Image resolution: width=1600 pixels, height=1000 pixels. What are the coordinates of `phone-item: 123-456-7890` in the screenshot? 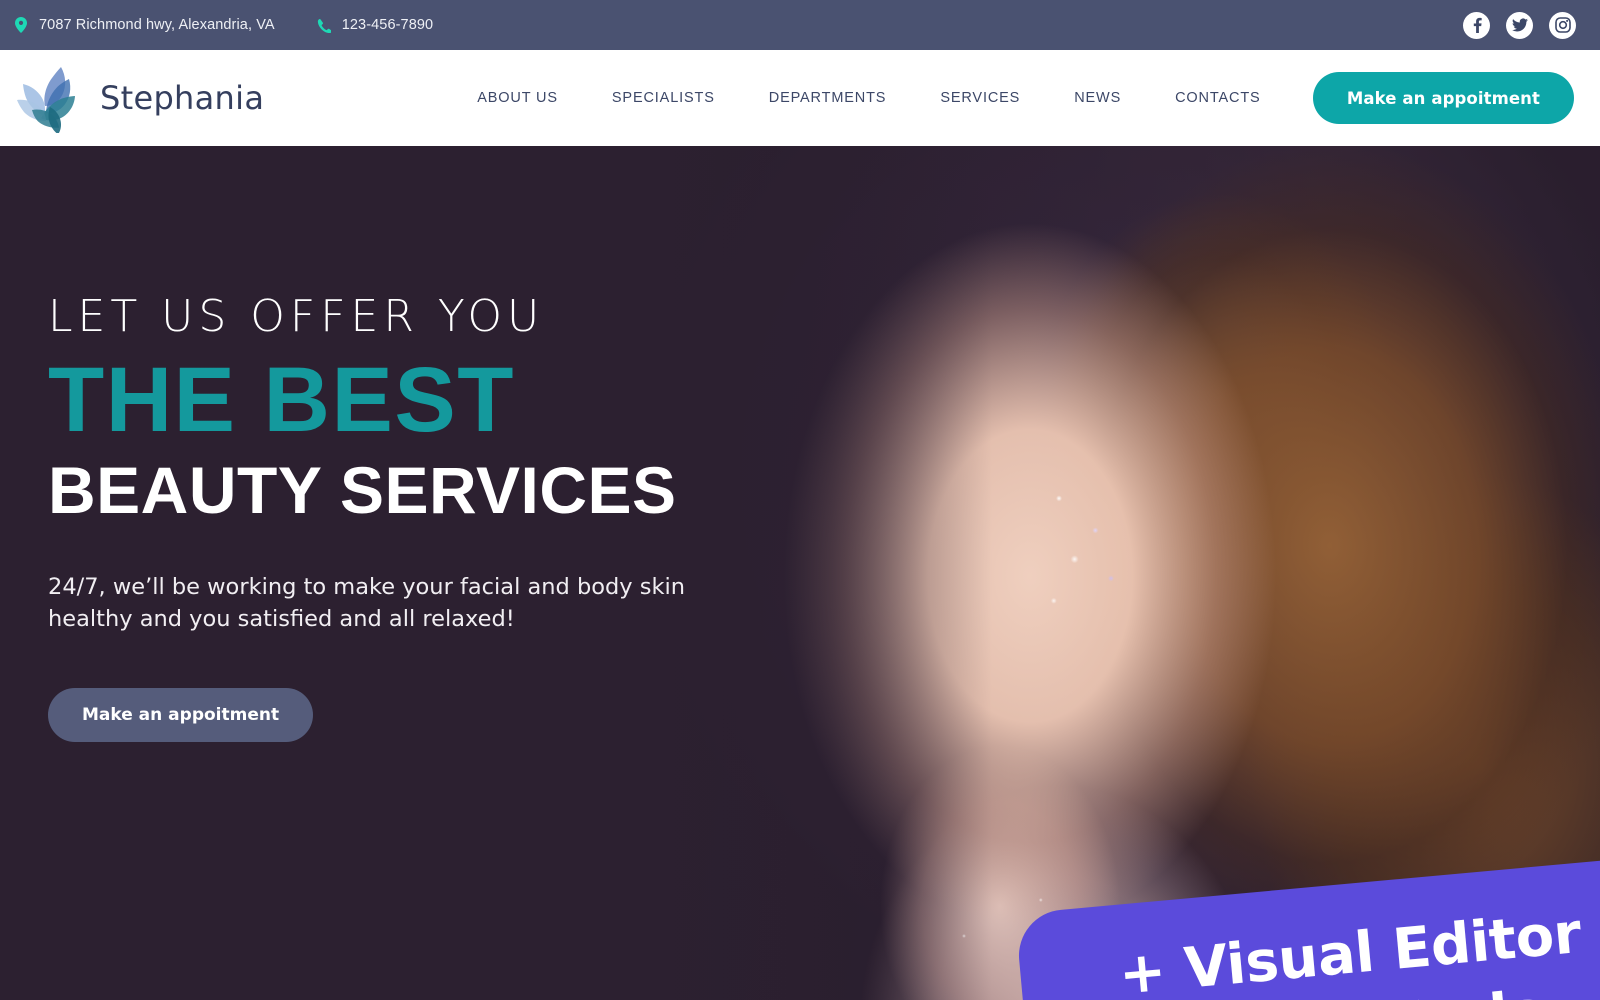 It's located at (375, 25).